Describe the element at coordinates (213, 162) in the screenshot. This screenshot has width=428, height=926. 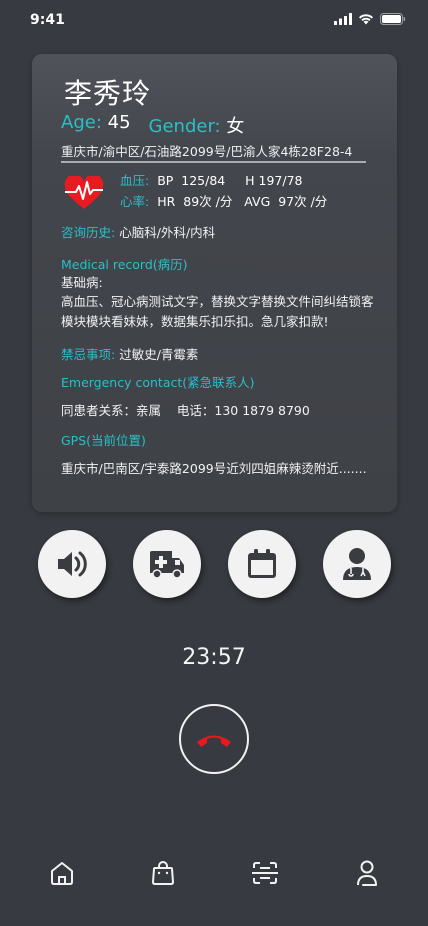
I see `divider` at that location.